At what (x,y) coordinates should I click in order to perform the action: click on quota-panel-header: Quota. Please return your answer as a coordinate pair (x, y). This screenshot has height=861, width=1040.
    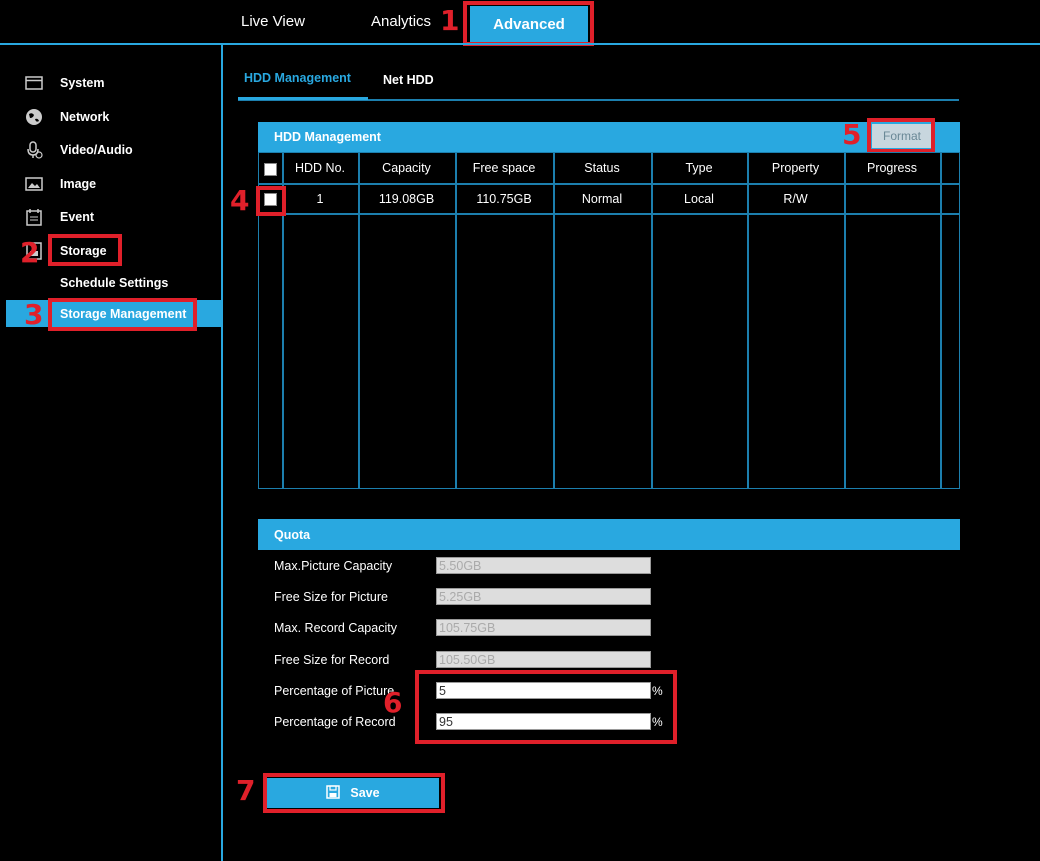
    Looking at the image, I should click on (609, 534).